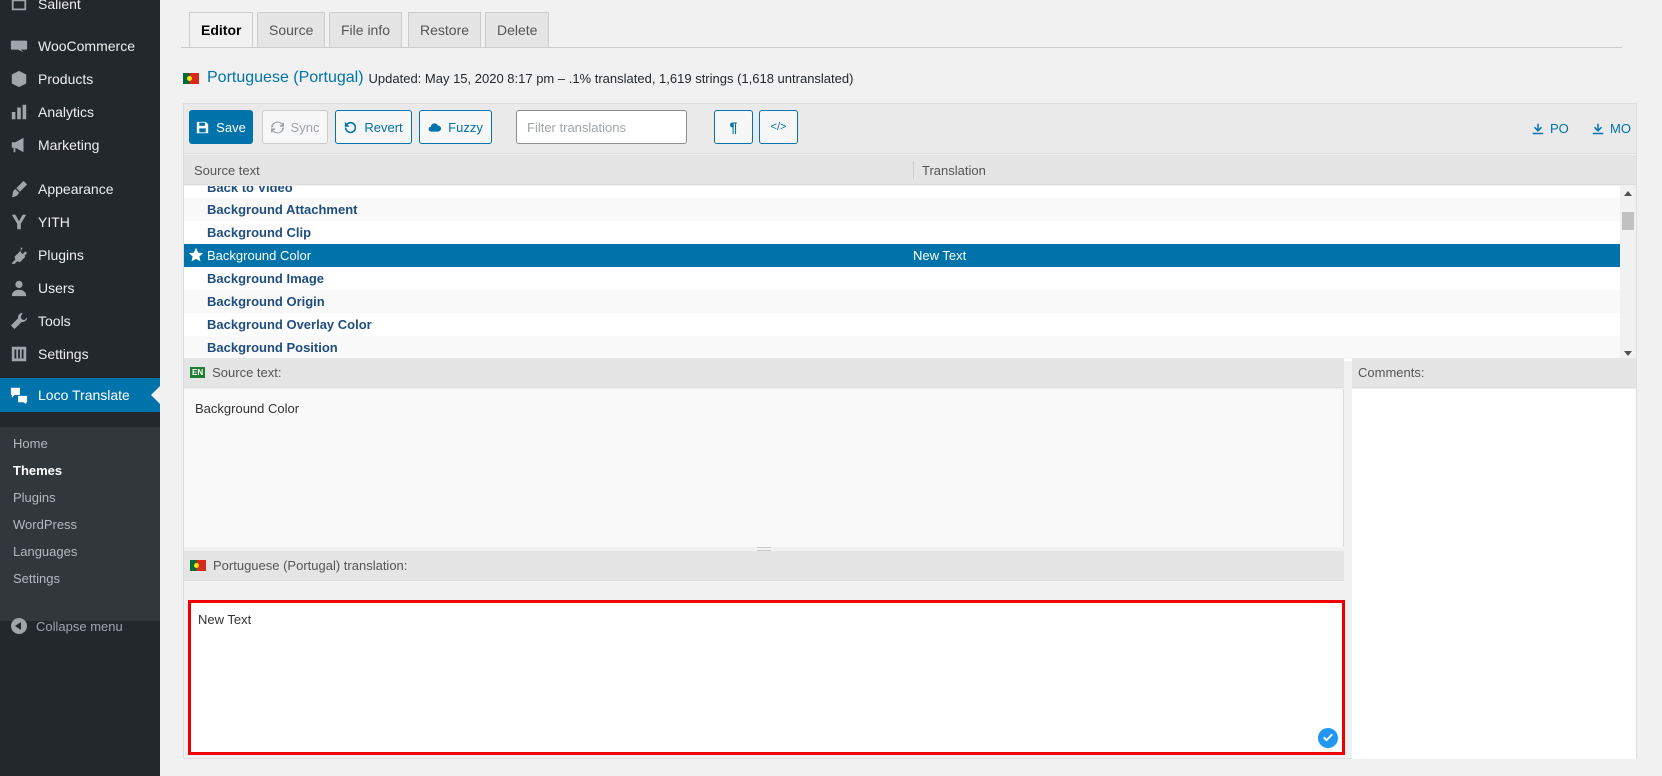 The width and height of the screenshot is (1662, 776). What do you see at coordinates (913, 170) in the screenshot?
I see `column-divider` at bounding box center [913, 170].